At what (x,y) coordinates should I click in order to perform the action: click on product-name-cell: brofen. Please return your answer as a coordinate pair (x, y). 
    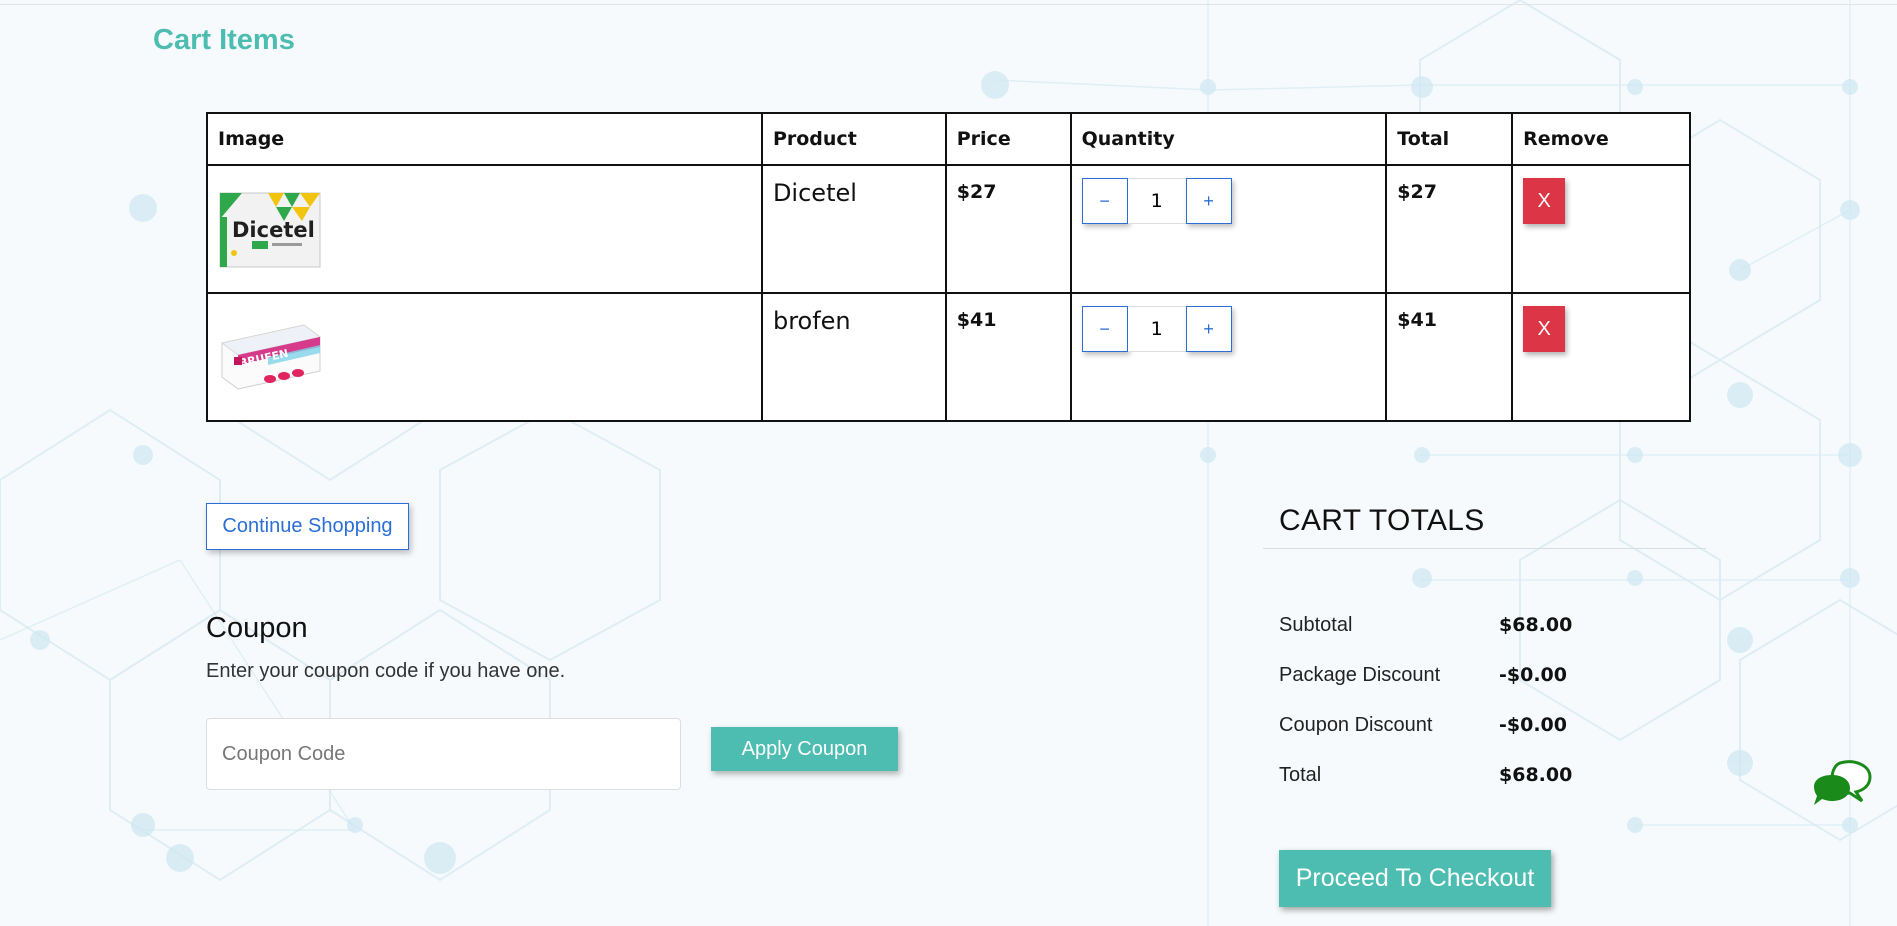
    Looking at the image, I should click on (853, 357).